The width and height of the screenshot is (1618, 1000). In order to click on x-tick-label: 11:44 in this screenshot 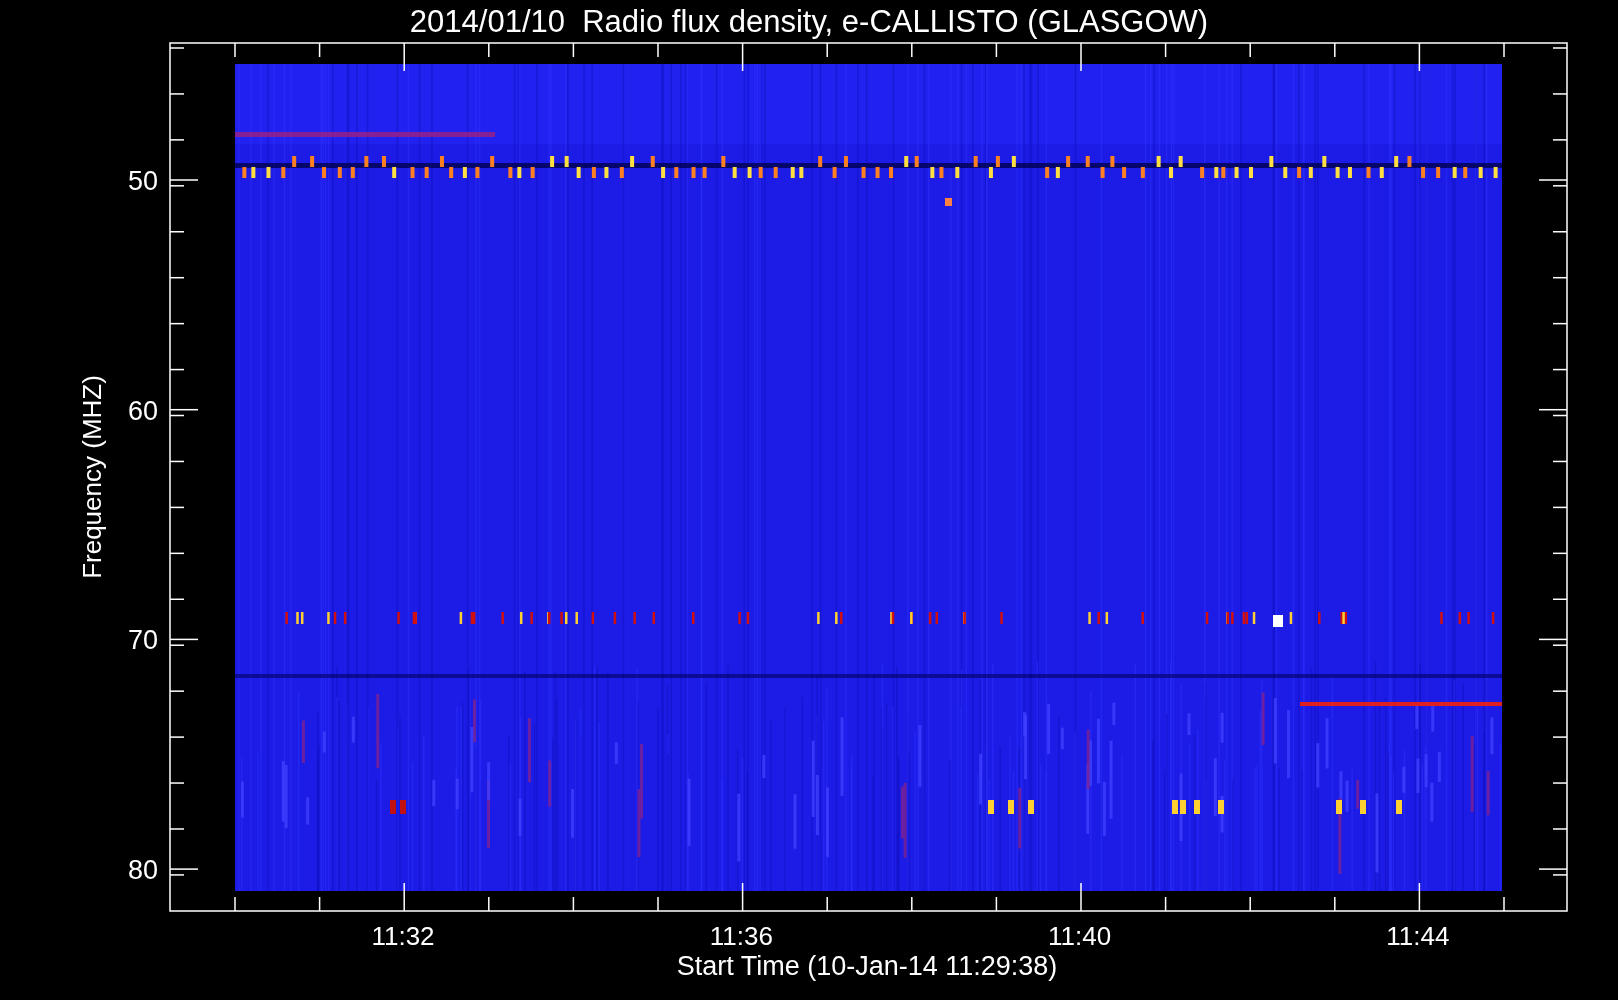, I will do `click(1418, 936)`.